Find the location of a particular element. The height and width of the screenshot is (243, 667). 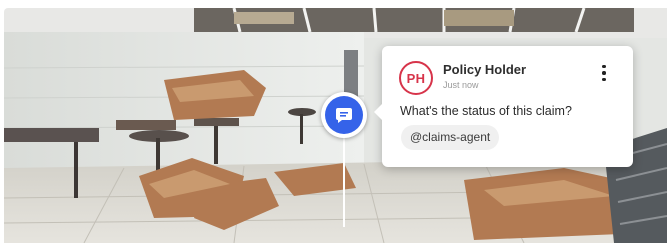

card-pointer is located at coordinates (378, 112).